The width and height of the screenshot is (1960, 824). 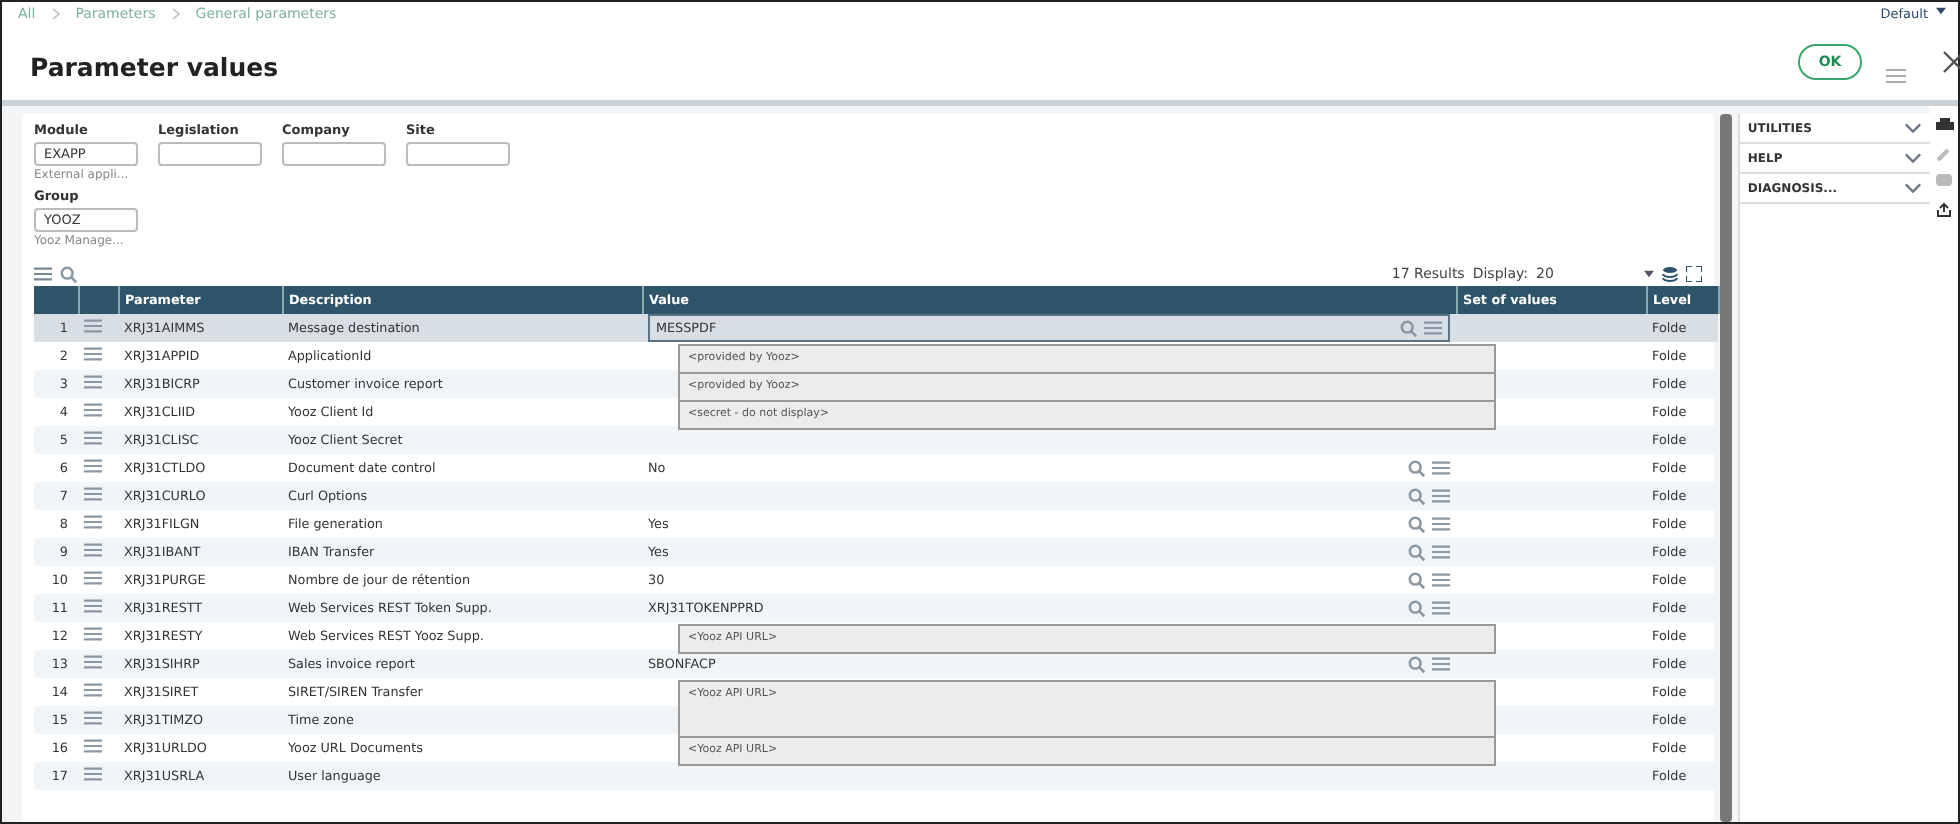 I want to click on pencil-icon, so click(x=1944, y=154).